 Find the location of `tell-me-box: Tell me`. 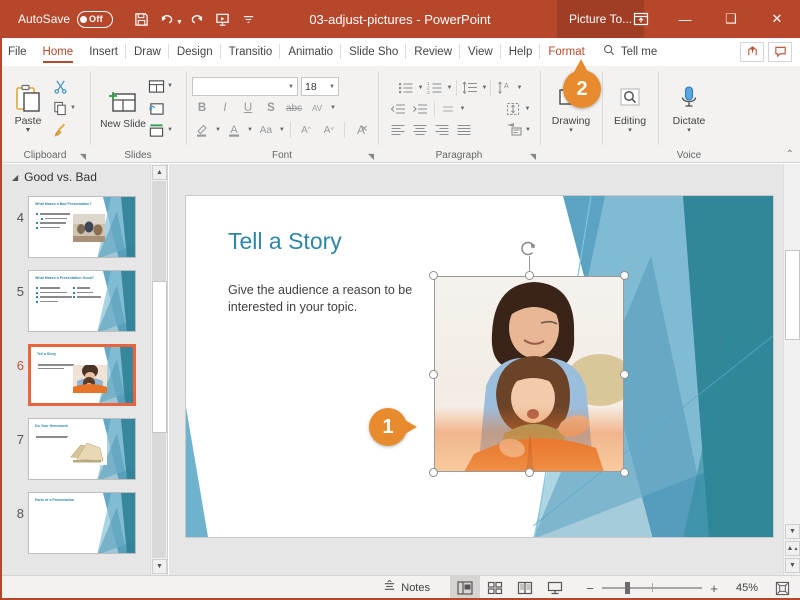

tell-me-box: Tell me is located at coordinates (630, 51).